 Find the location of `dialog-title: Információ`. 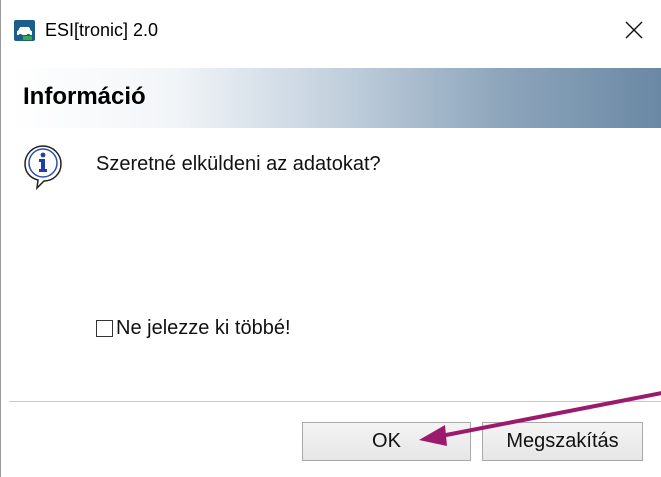

dialog-title: Információ is located at coordinates (84, 96).